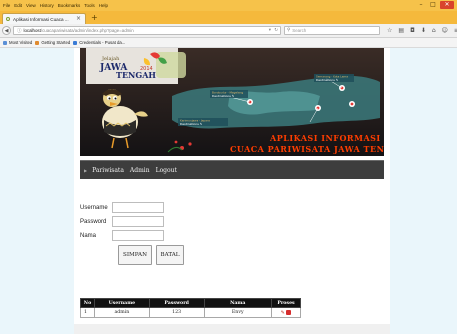 The height and width of the screenshot is (334, 457). Describe the element at coordinates (445, 30) in the screenshot. I see `extension-icon: ☺` at that location.